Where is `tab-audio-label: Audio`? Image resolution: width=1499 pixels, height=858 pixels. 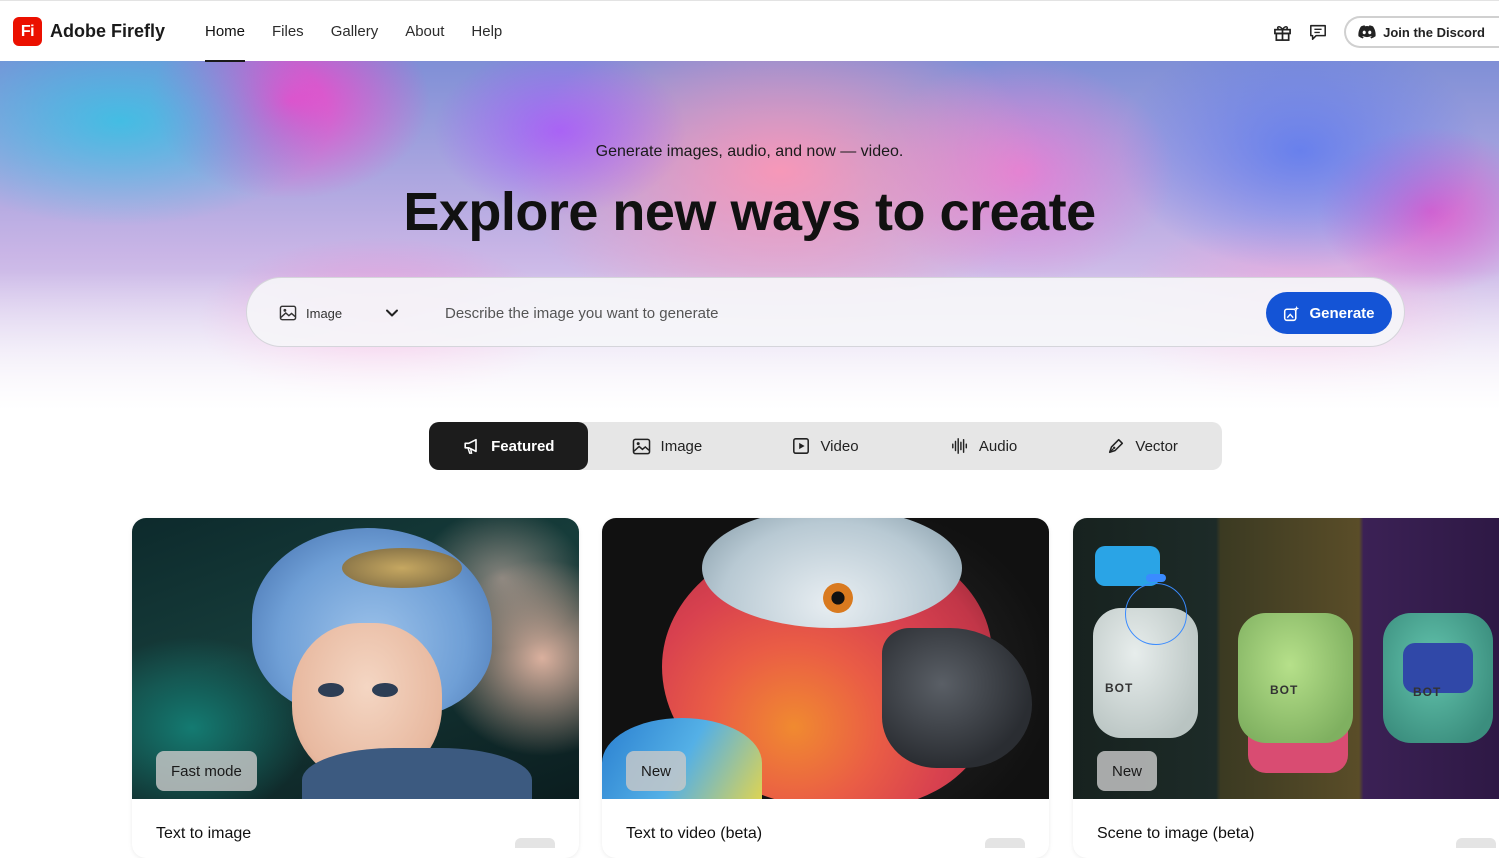
tab-audio-label: Audio is located at coordinates (998, 446).